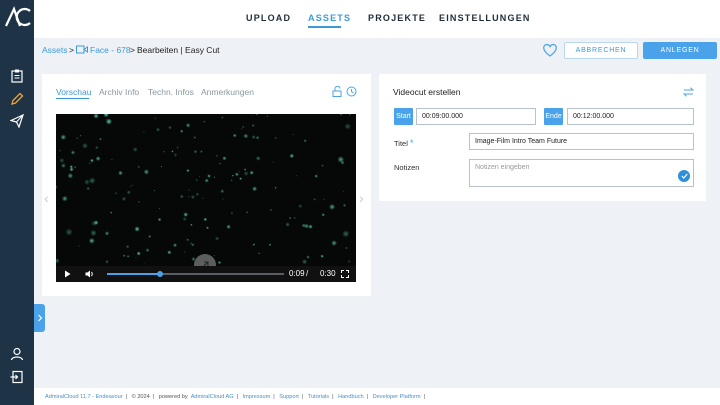 The image size is (720, 405). I want to click on start-time-input: 00:09:00.000, so click(476, 116).